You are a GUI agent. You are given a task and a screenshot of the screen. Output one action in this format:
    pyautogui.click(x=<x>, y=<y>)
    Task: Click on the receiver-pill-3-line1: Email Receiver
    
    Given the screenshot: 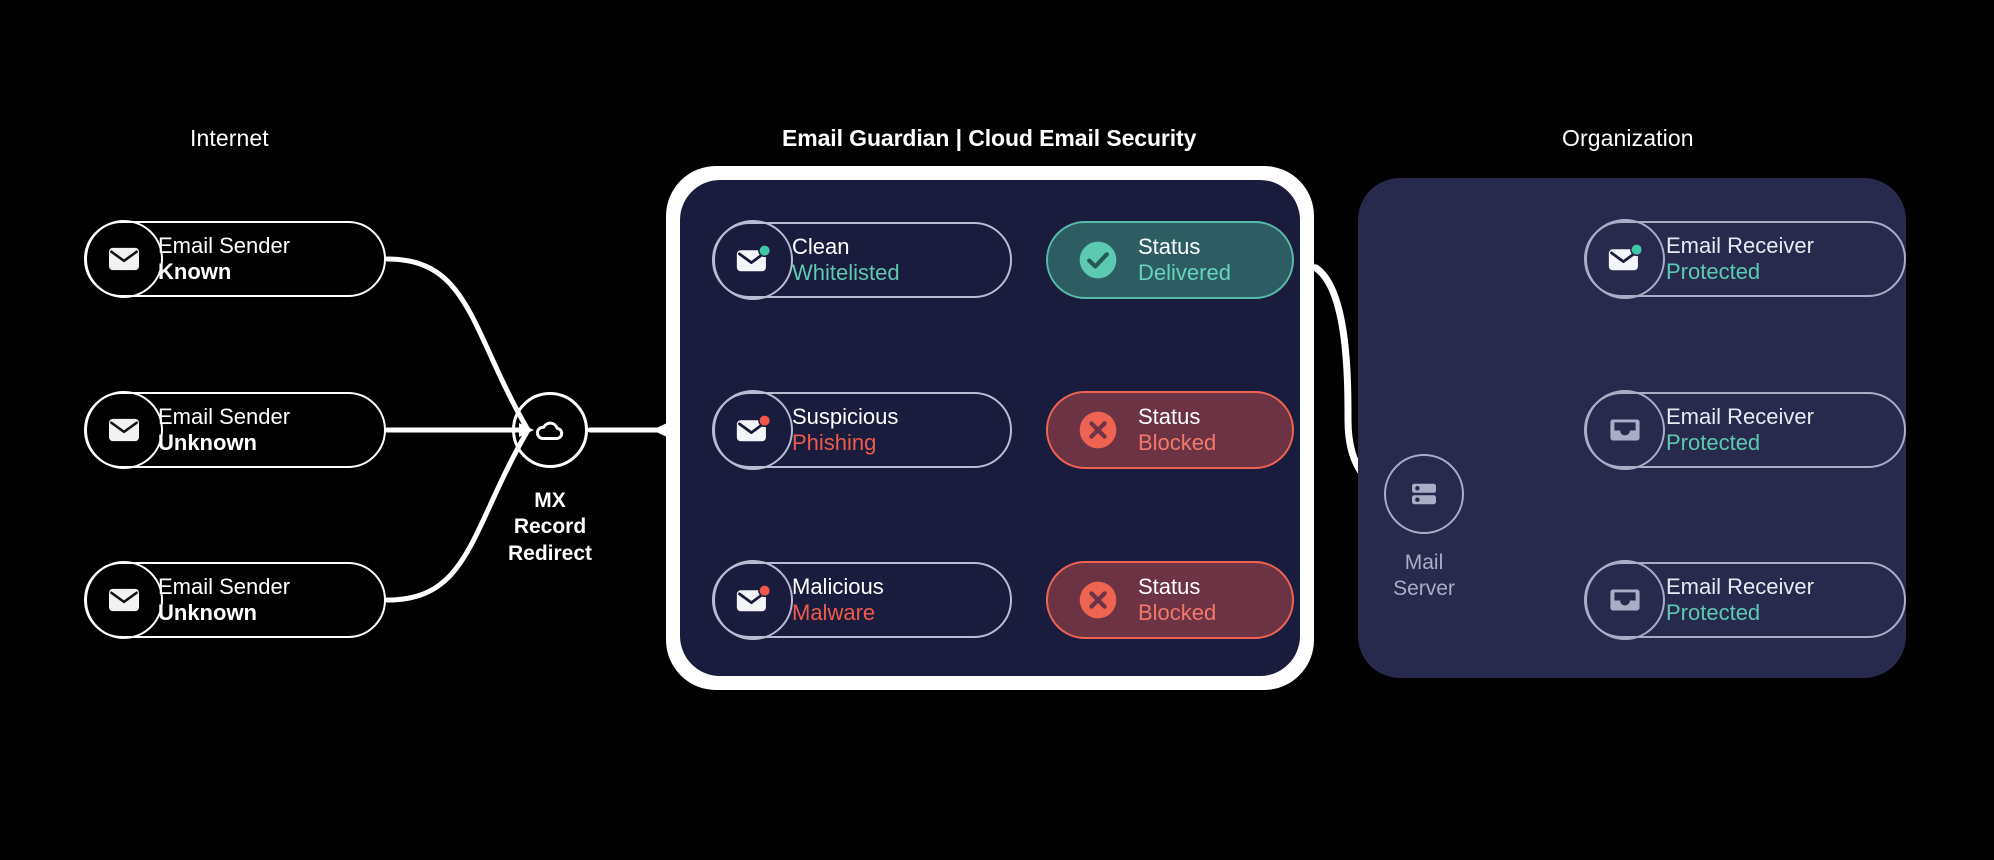 What is the action you would take?
    pyautogui.click(x=1740, y=587)
    